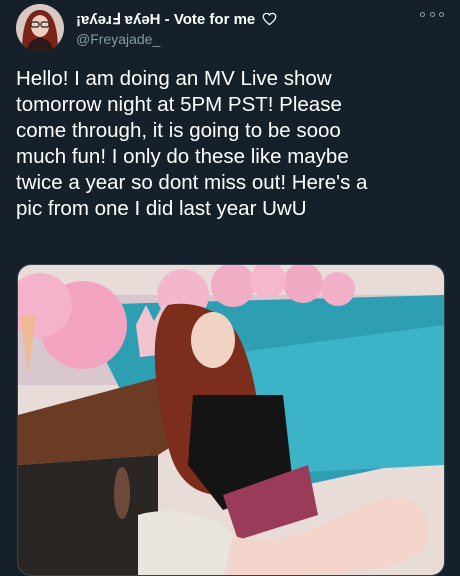 The width and height of the screenshot is (460, 576). I want to click on heart-outline-icon, so click(270, 19).